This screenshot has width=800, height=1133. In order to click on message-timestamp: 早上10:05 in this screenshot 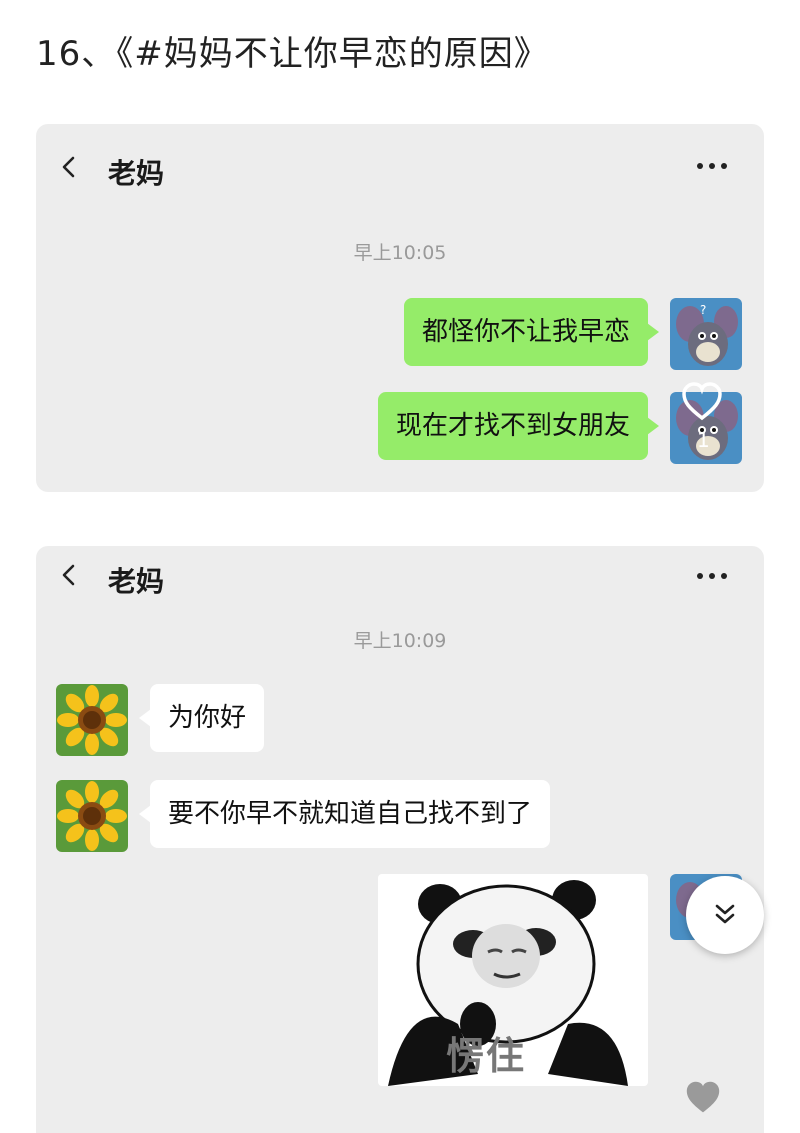, I will do `click(400, 253)`.